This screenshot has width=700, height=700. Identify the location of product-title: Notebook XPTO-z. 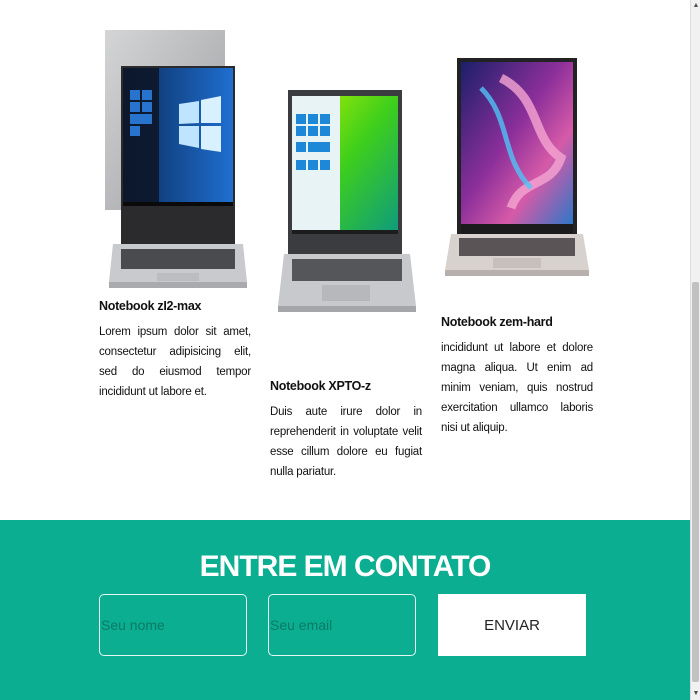
(320, 386).